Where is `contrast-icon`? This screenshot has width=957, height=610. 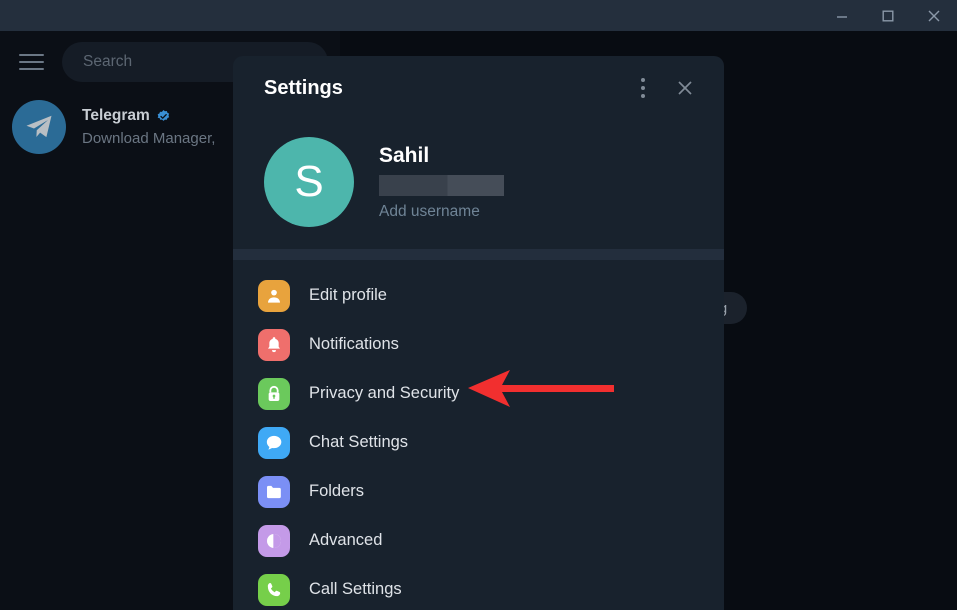 contrast-icon is located at coordinates (274, 540).